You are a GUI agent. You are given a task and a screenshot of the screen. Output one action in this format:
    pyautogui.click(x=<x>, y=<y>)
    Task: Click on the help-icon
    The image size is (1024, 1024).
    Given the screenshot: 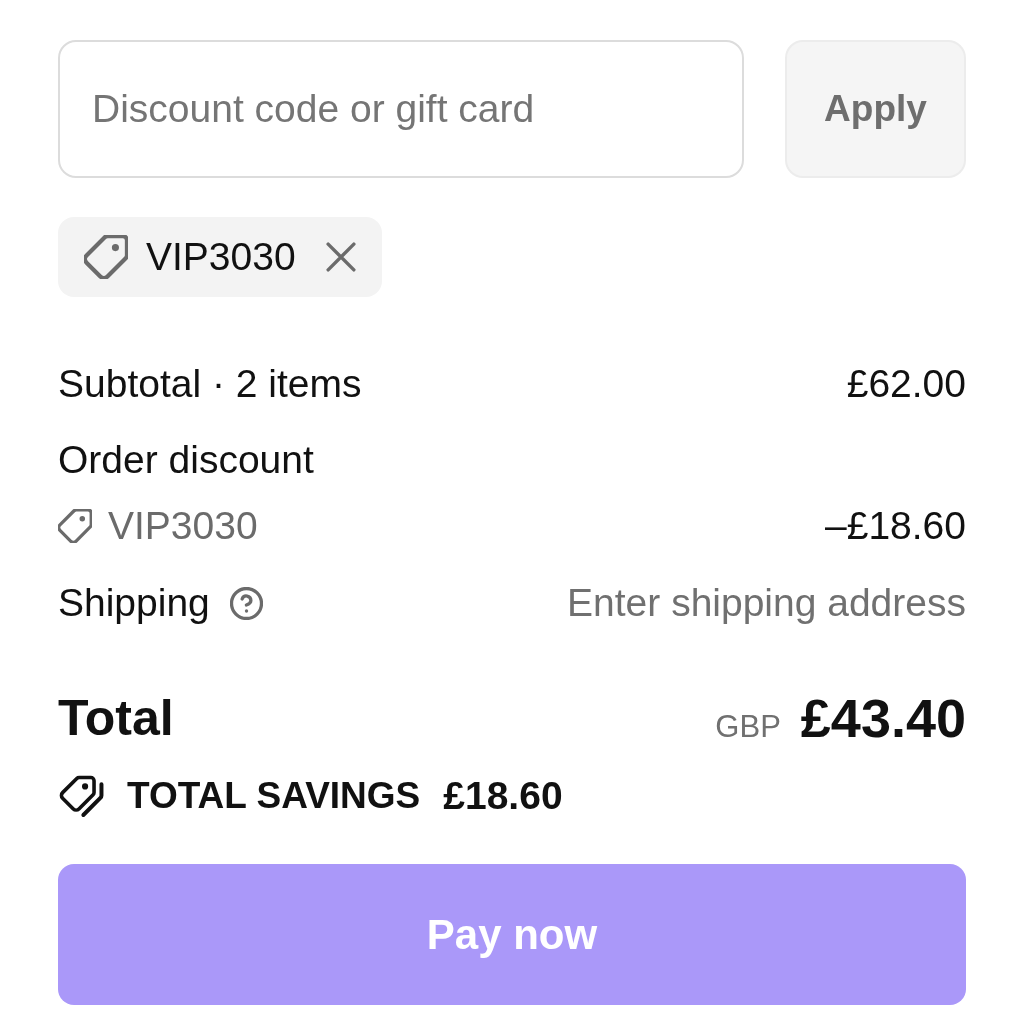 What is the action you would take?
    pyautogui.click(x=246, y=603)
    